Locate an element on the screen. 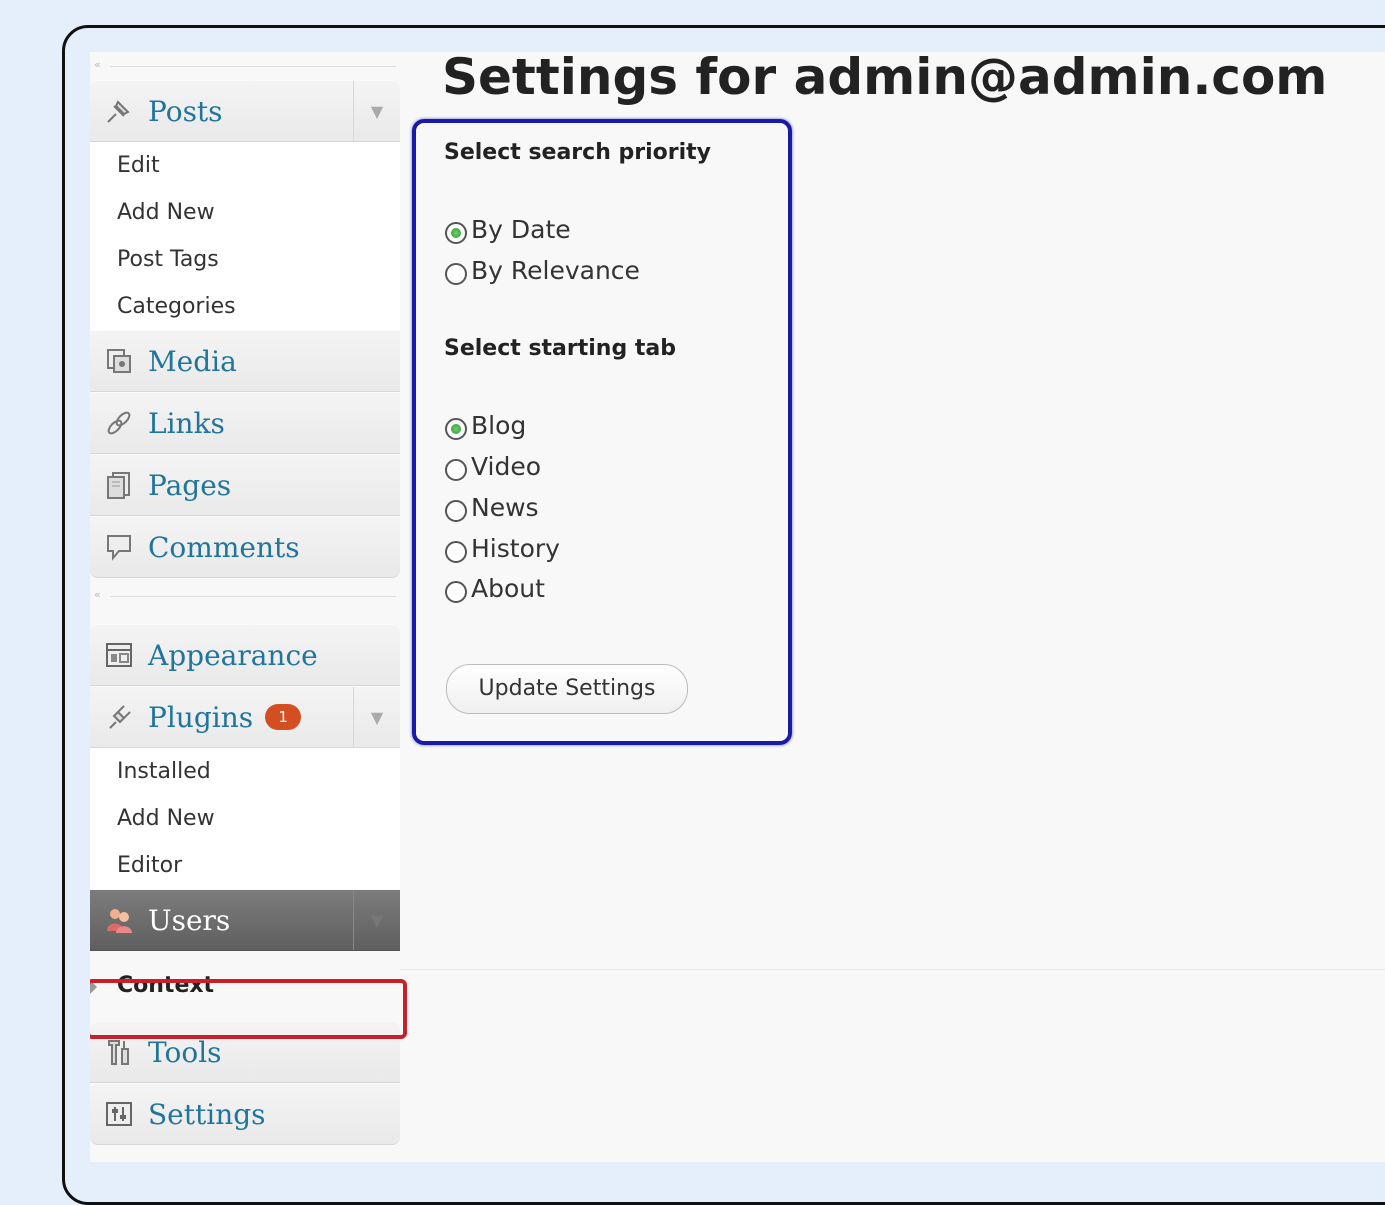 The height and width of the screenshot is (1205, 1385). radio-label: History is located at coordinates (515, 548).